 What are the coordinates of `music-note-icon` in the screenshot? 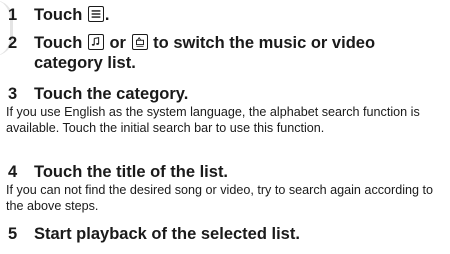 It's located at (95, 42).